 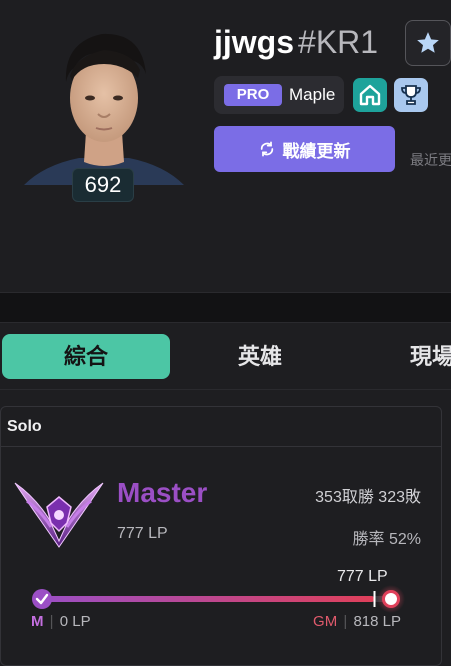 What do you see at coordinates (362, 576) in the screenshot?
I see `progress-current-lp: 777 LP` at bounding box center [362, 576].